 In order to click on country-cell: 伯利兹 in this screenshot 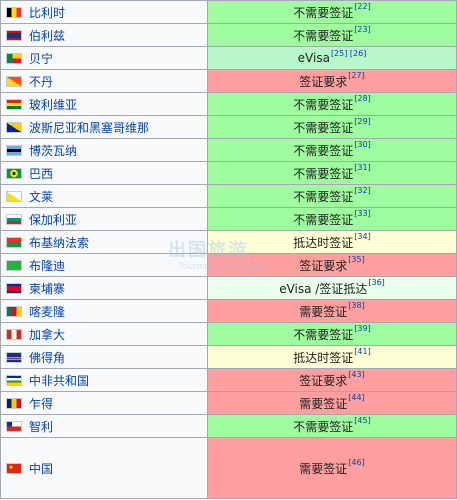, I will do `click(104, 35)`.